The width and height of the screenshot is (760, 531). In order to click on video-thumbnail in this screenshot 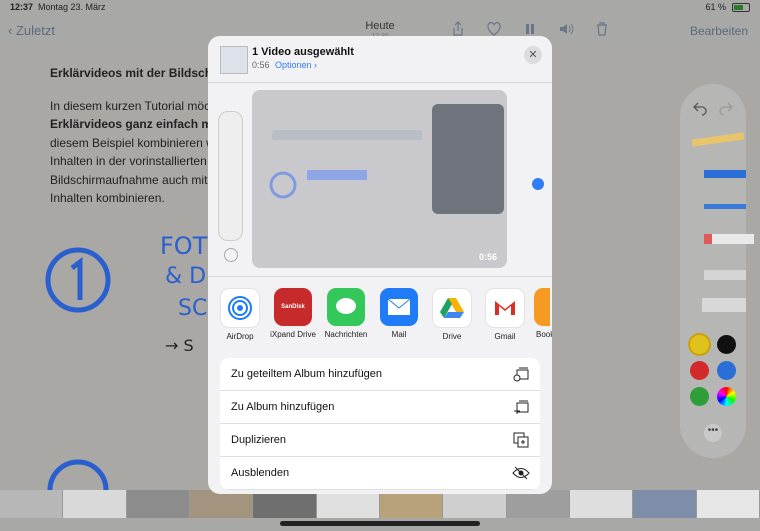, I will do `click(234, 60)`.